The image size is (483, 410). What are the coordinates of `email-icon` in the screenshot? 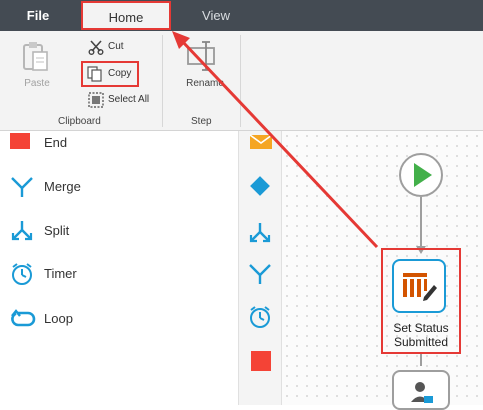 It's located at (261, 142).